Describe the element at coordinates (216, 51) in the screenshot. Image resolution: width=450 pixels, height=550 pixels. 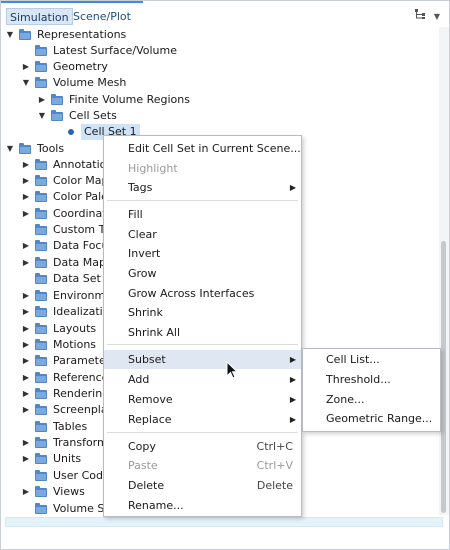
I see `tree-node-latest-surface-volume: Latest Surface/Volume` at that location.